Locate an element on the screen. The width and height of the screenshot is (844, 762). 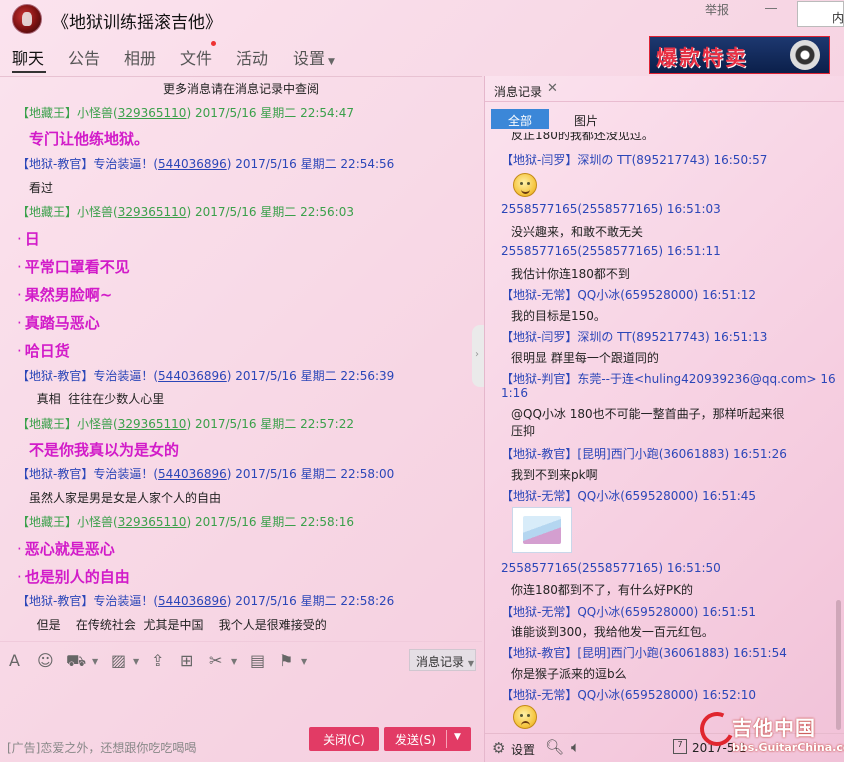
magic-face-icon: ⛟ is located at coordinates (76, 661).